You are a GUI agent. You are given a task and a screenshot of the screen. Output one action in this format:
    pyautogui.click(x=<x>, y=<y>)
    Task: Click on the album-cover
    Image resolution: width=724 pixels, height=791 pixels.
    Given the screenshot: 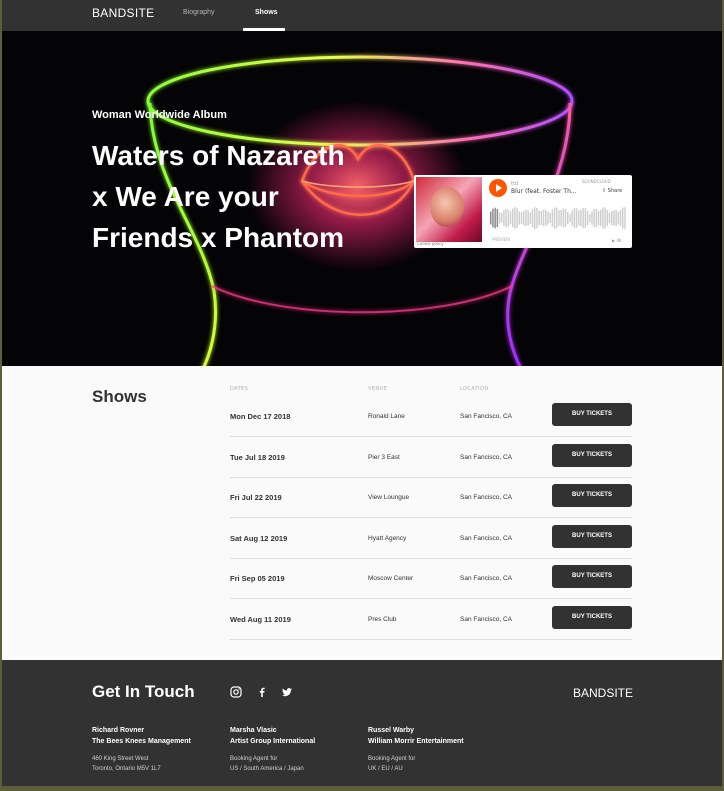 What is the action you would take?
    pyautogui.click(x=449, y=209)
    